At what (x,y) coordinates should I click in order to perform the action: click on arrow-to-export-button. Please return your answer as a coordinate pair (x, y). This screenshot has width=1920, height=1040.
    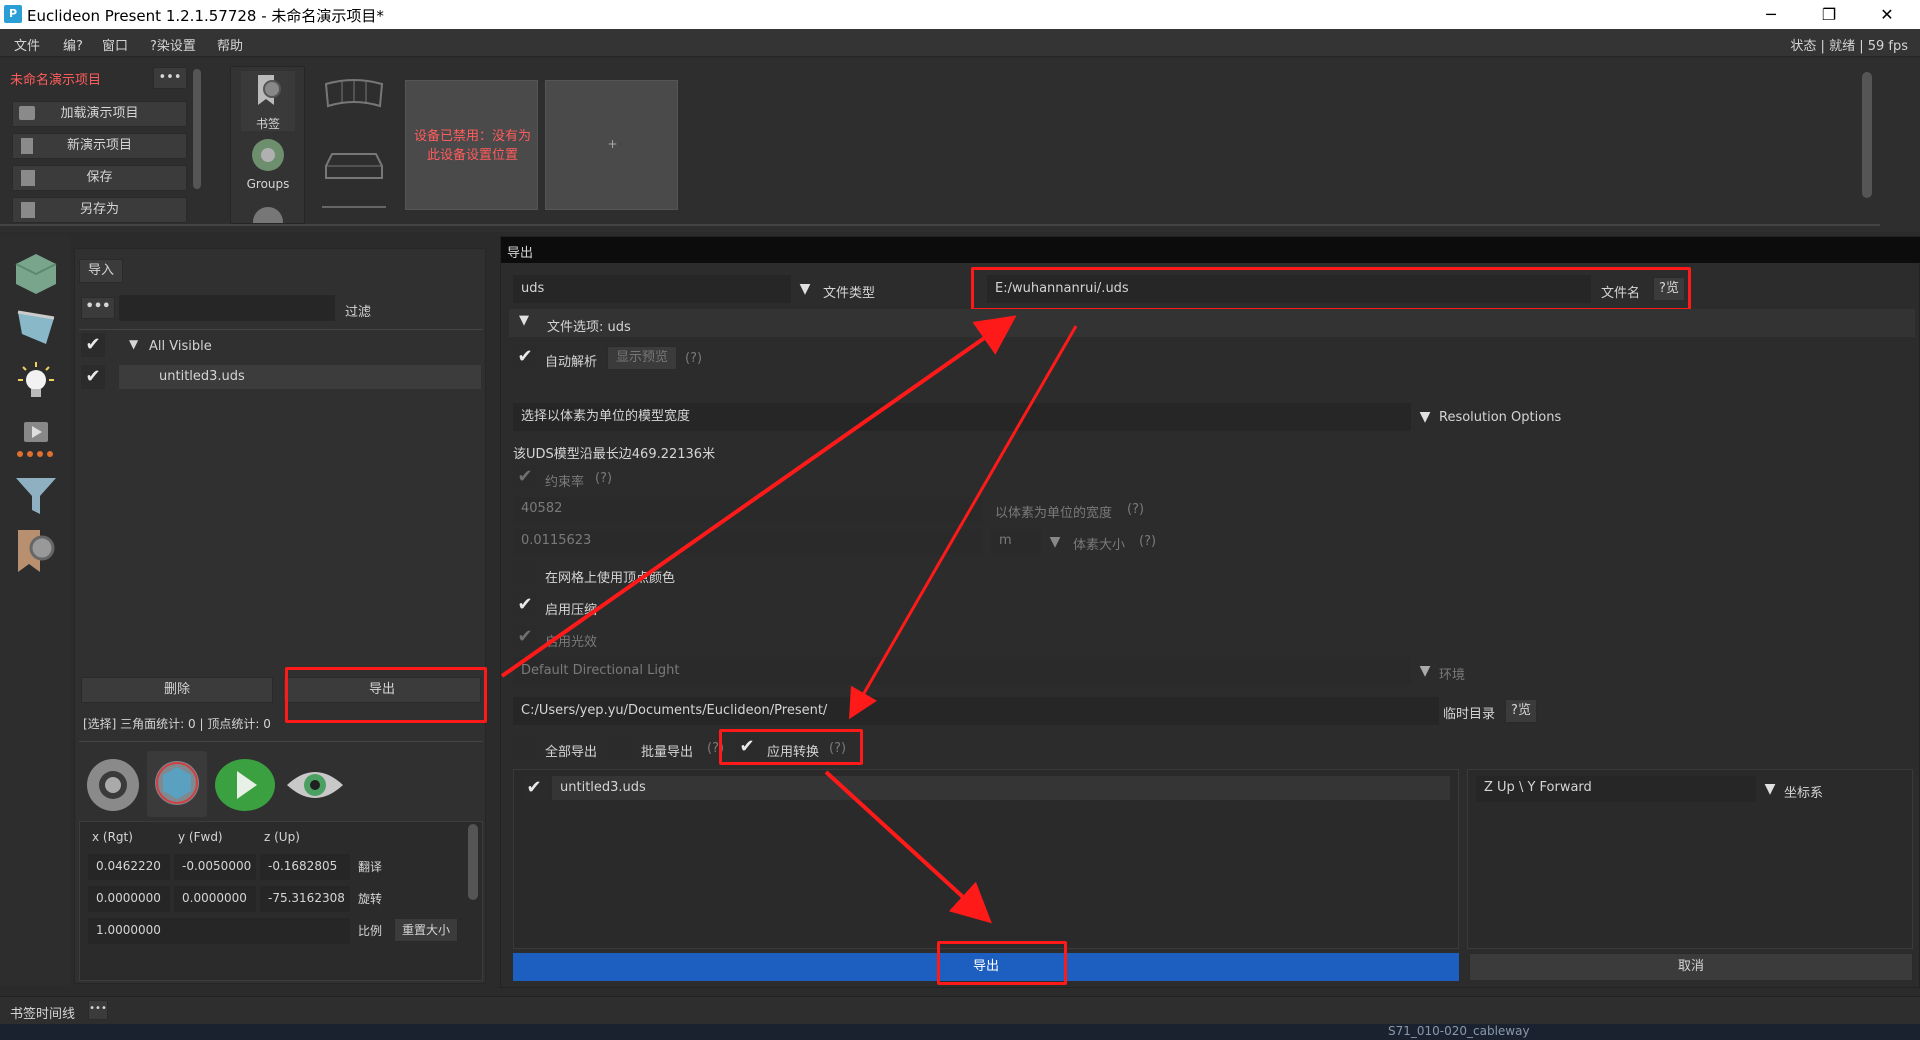
    Looking at the image, I should click on (908, 847).